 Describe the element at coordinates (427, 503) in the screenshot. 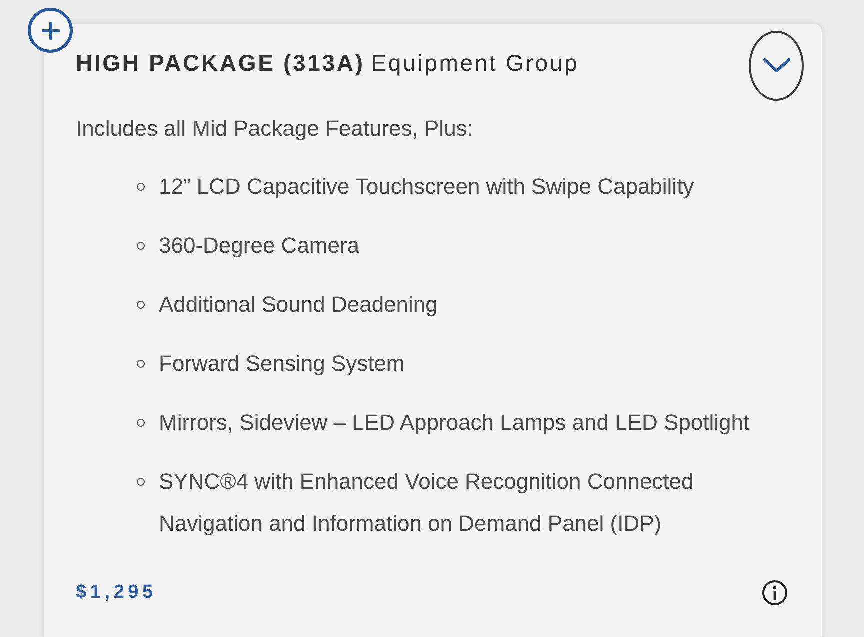

I see `feature-text: SYNC®4 with Enhanced Voice Recognition Connected Navigation and Information on Demand Panel (IDP)` at that location.